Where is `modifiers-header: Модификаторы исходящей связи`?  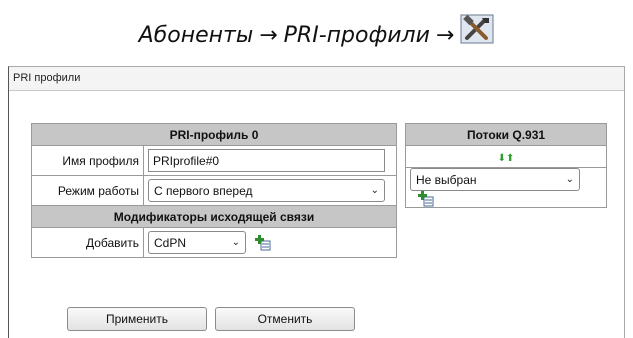
modifiers-header: Модификаторы исходящей связи is located at coordinates (214, 216).